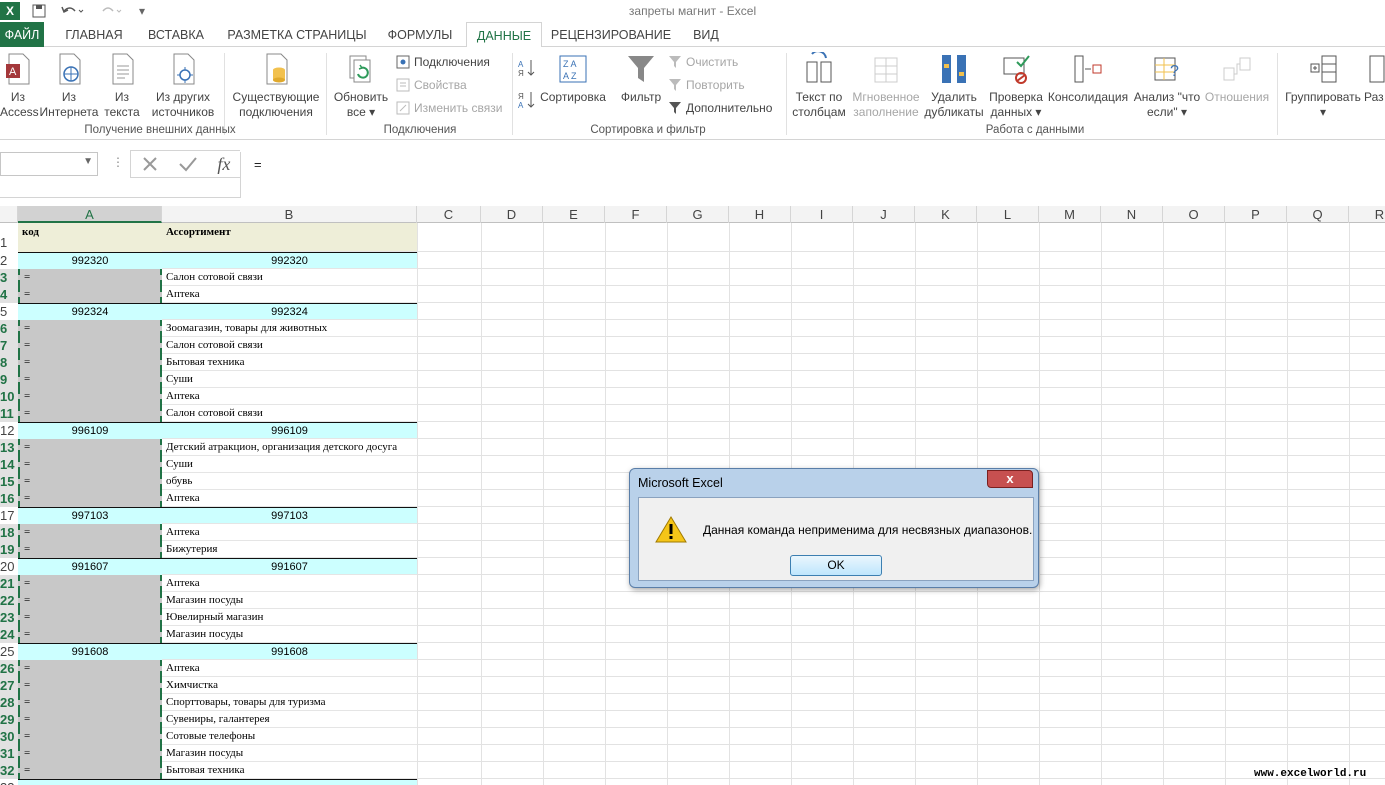 The height and width of the screenshot is (785, 1385). What do you see at coordinates (9, 668) in the screenshot?
I see `row-header: 26` at bounding box center [9, 668].